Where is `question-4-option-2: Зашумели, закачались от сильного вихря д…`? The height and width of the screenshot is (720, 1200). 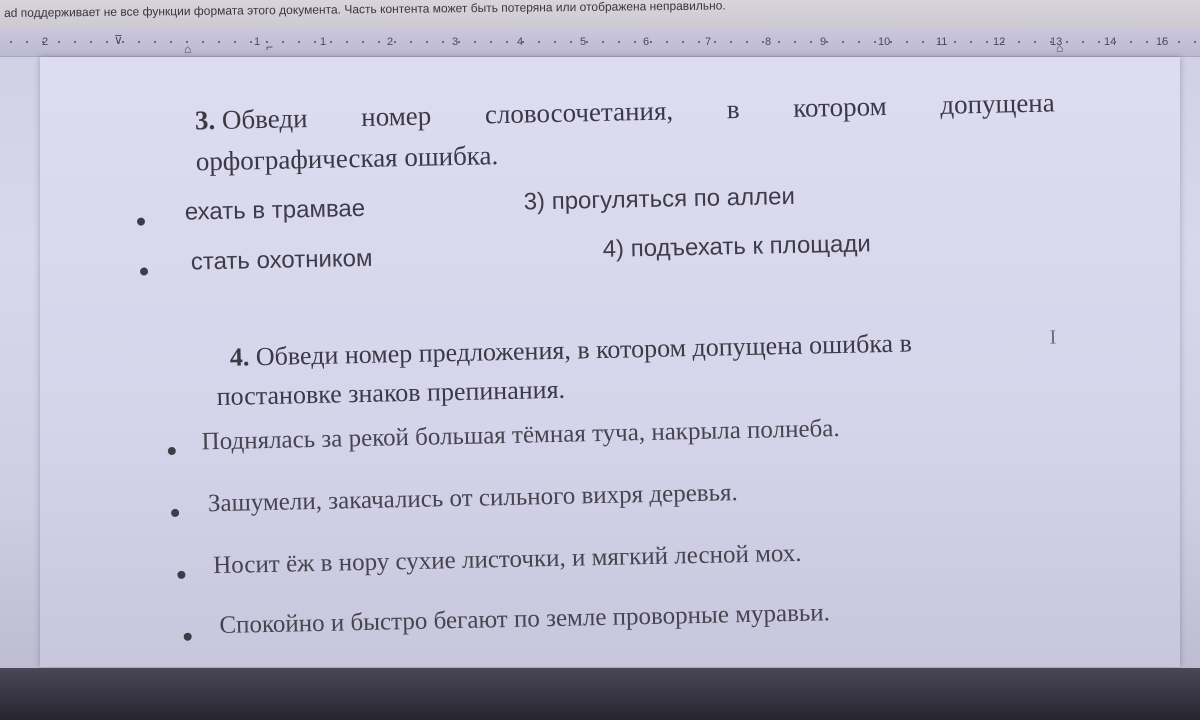
question-4-option-2: Зашумели, закачались от сильного вихря д… is located at coordinates (472, 498).